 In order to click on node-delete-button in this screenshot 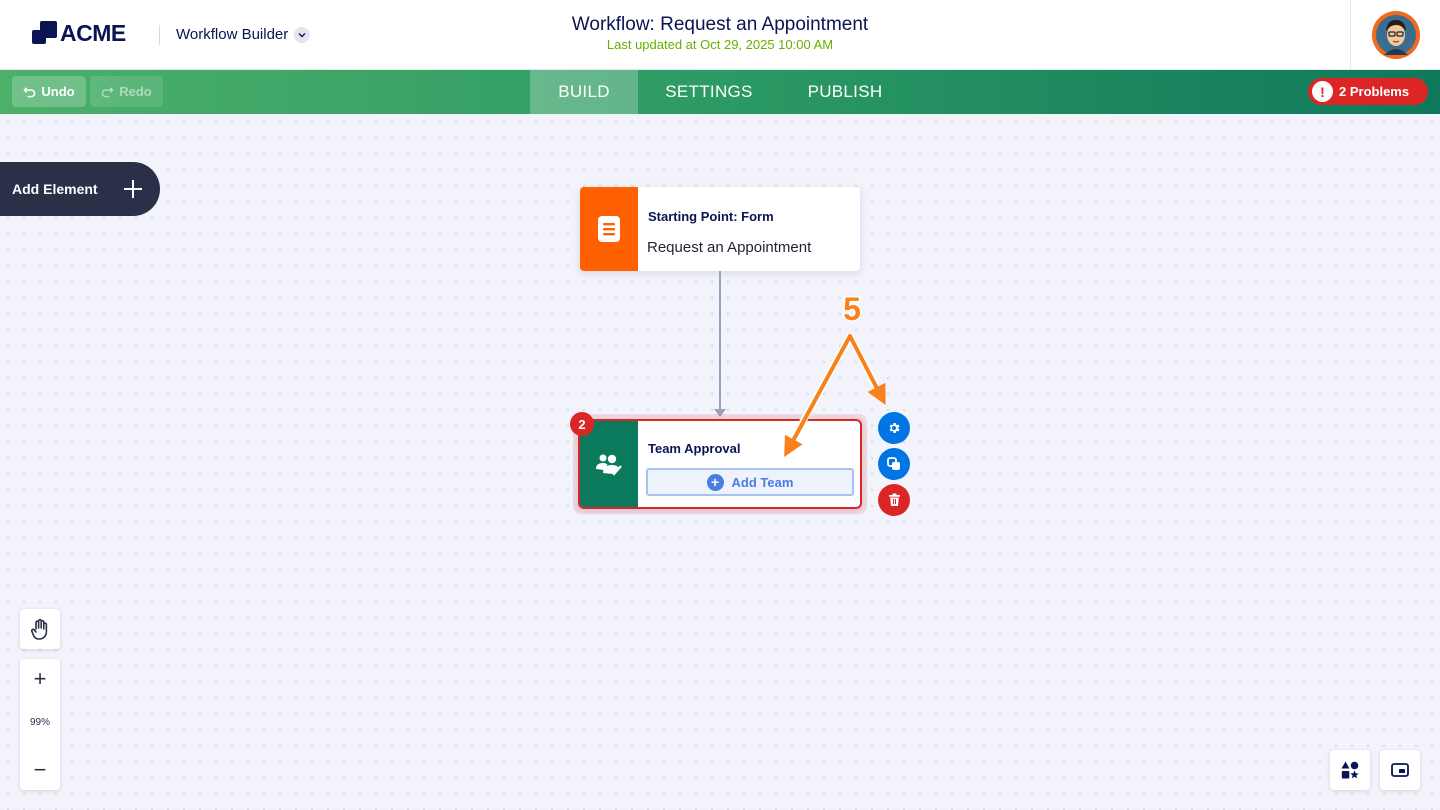, I will do `click(894, 500)`.